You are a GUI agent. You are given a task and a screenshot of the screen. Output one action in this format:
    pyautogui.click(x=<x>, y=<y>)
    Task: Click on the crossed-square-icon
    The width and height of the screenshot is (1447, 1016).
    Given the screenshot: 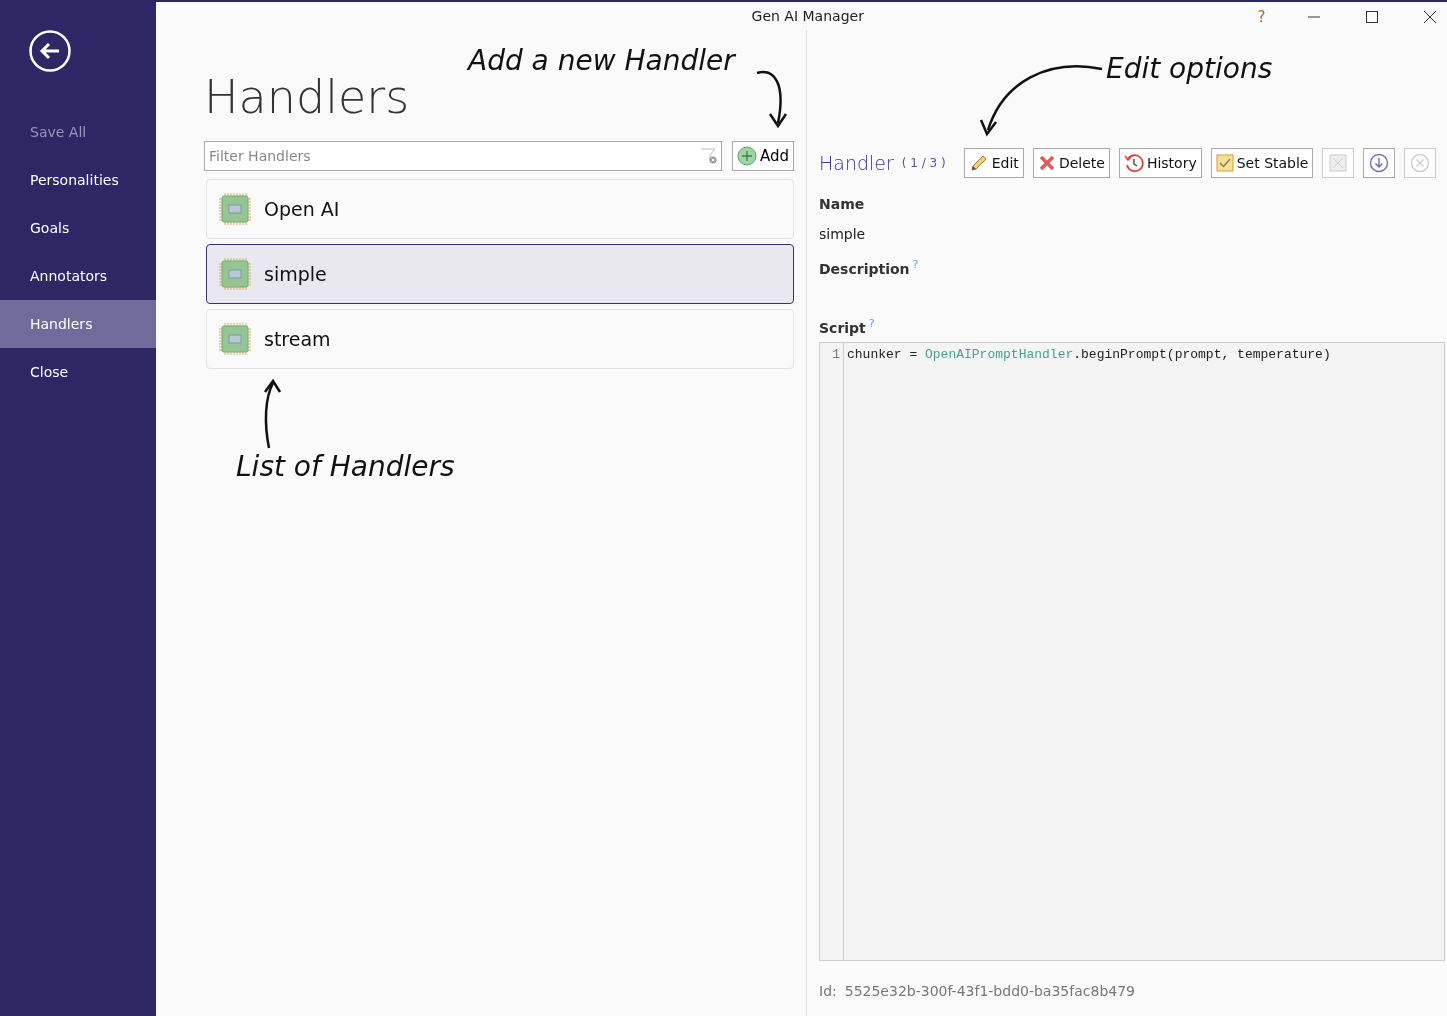 What is the action you would take?
    pyautogui.click(x=1338, y=163)
    